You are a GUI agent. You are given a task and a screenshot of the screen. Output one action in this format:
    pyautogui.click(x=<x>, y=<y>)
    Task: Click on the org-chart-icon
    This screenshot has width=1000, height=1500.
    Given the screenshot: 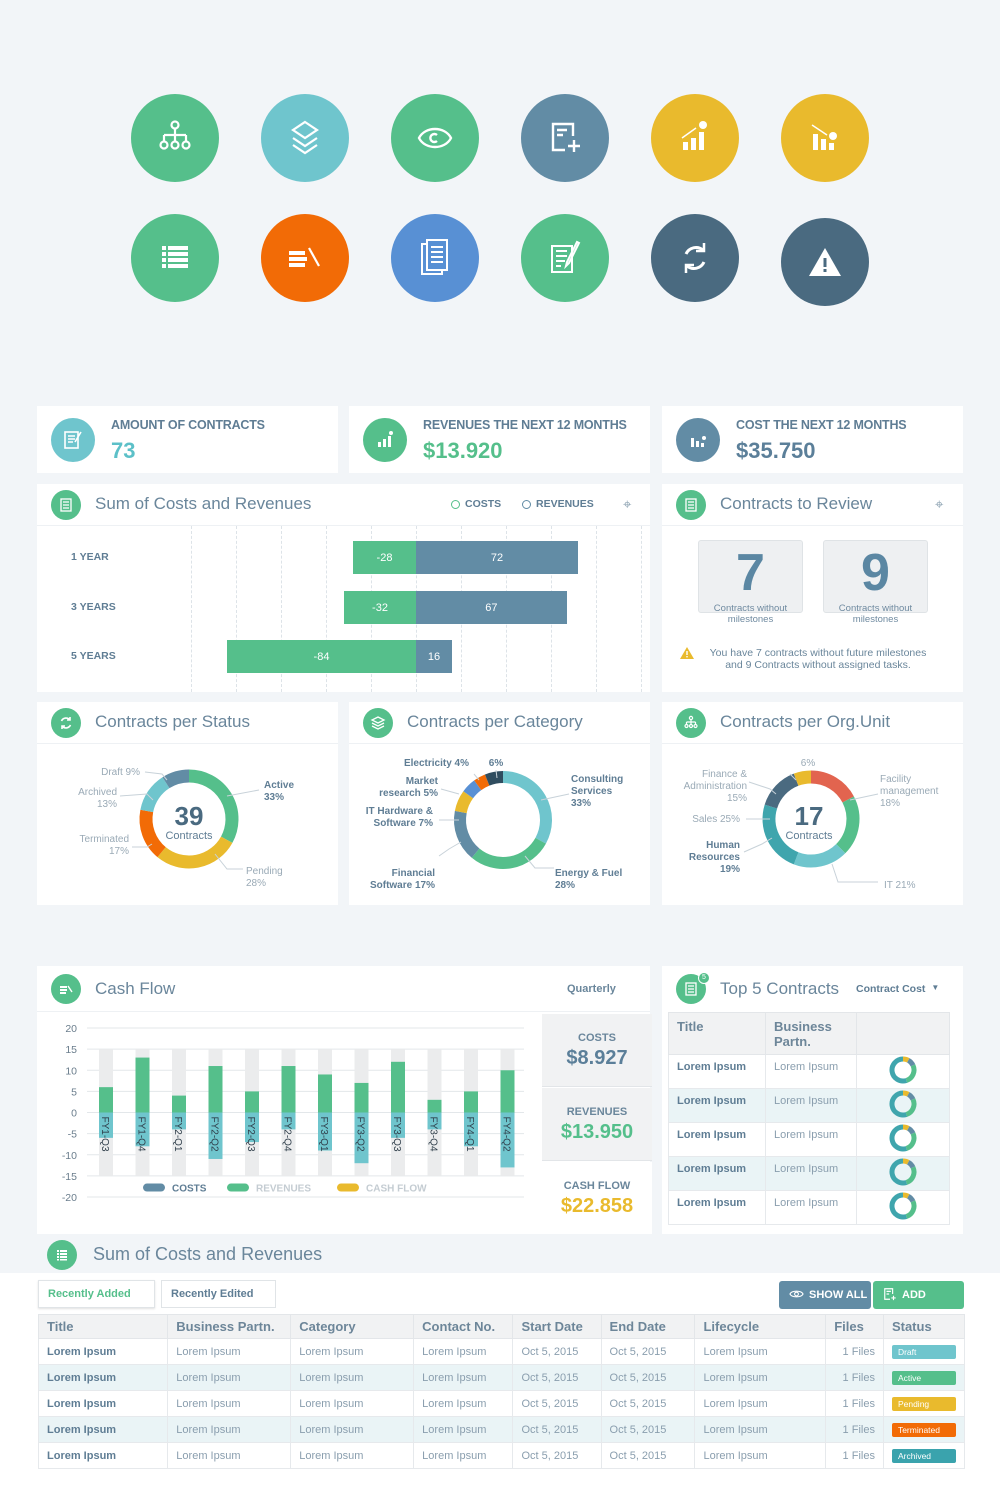 What is the action you would take?
    pyautogui.click(x=175, y=138)
    